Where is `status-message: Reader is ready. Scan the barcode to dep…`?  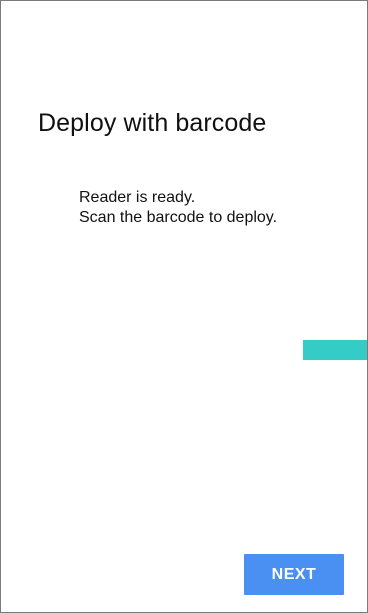 status-message: Reader is ready. Scan the barcode to dep… is located at coordinates (178, 208).